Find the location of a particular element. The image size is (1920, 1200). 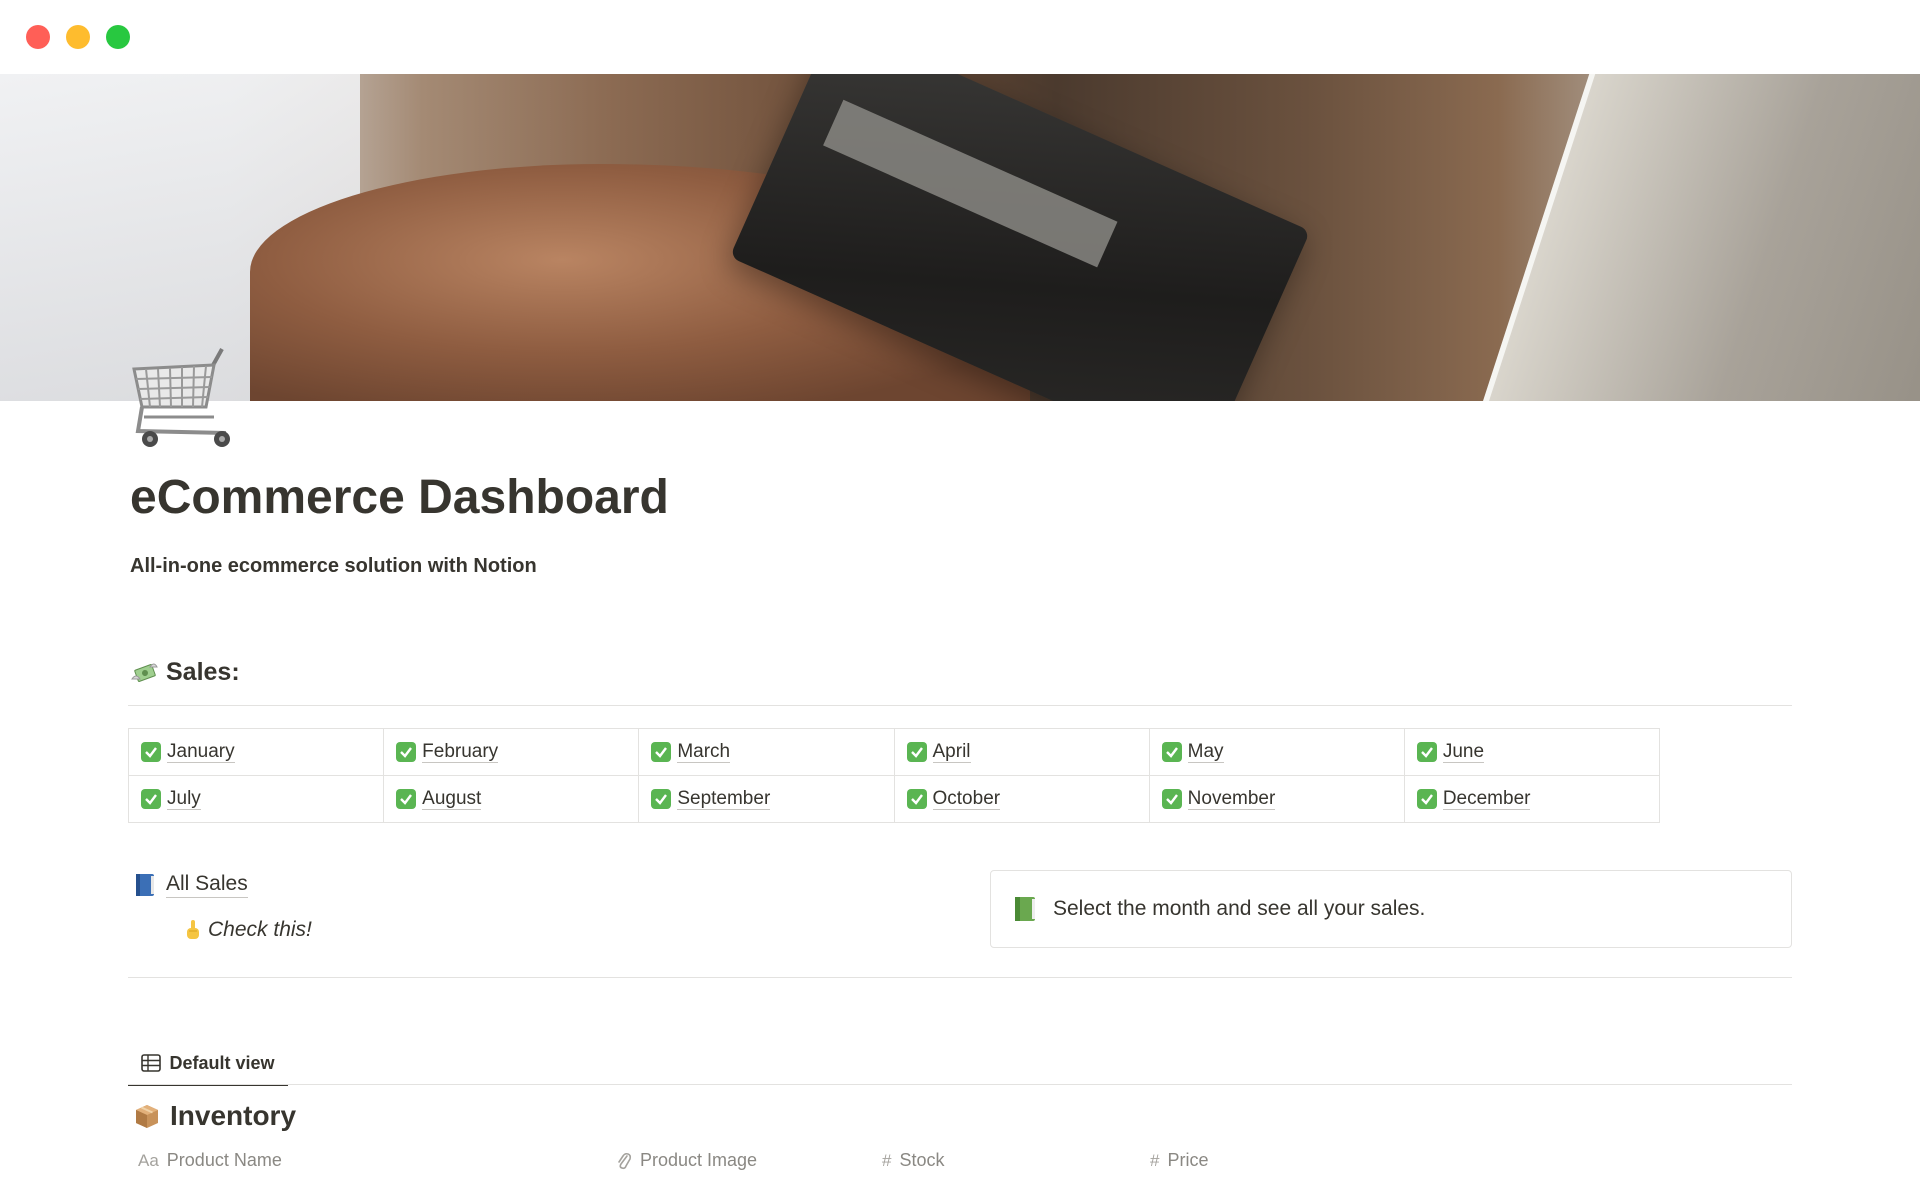

check-this-hint: Check this! is located at coordinates (248, 930).